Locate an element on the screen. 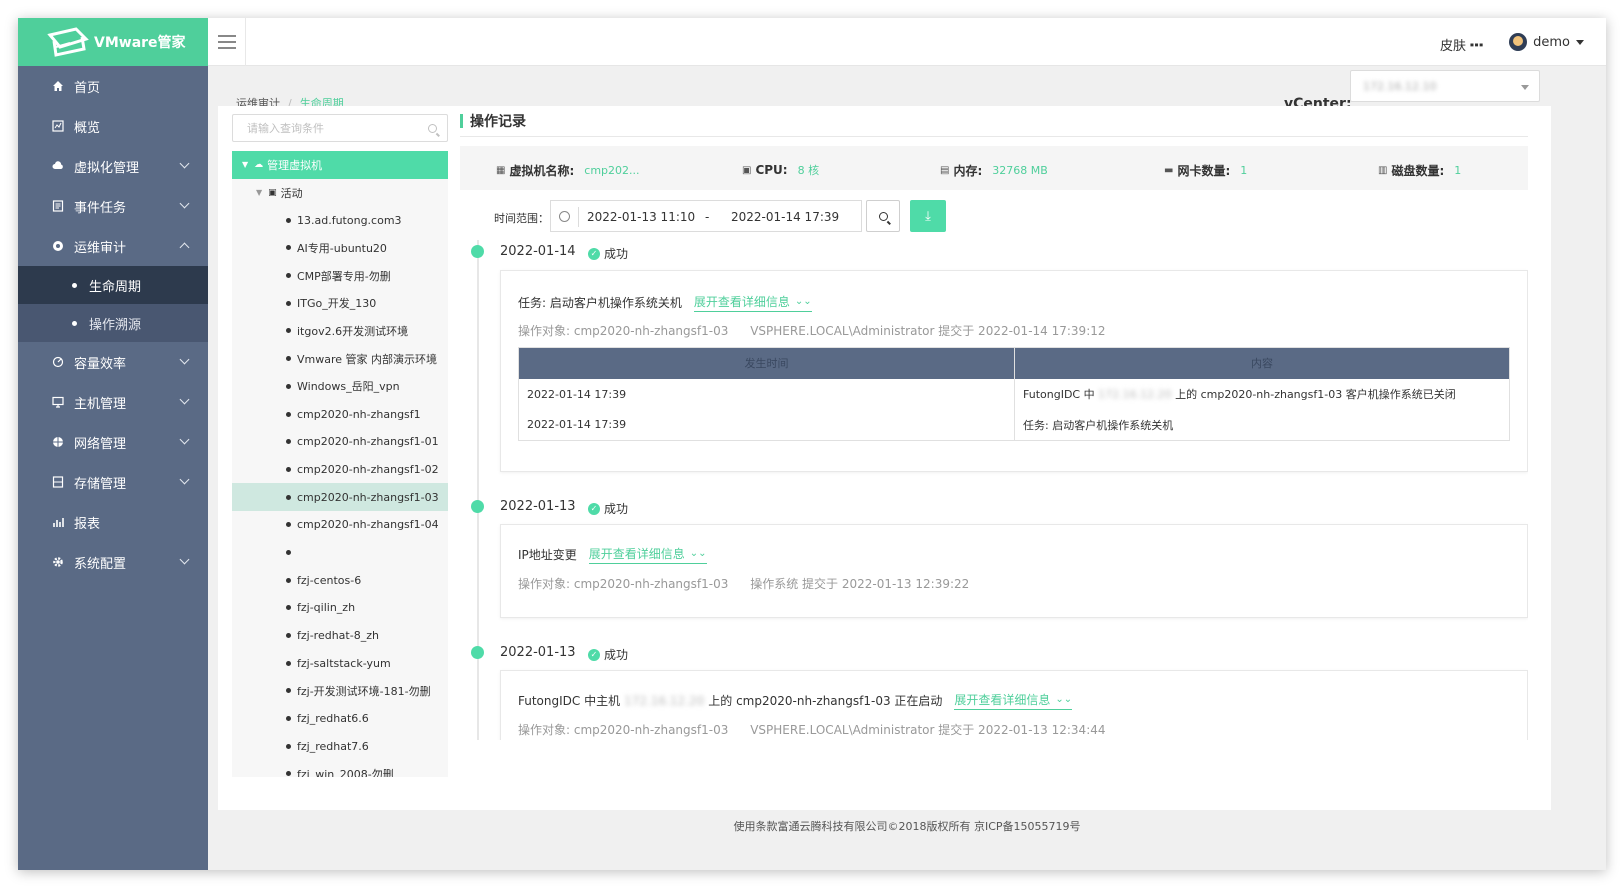 The image size is (1624, 888). tree-search is located at coordinates (340, 128).